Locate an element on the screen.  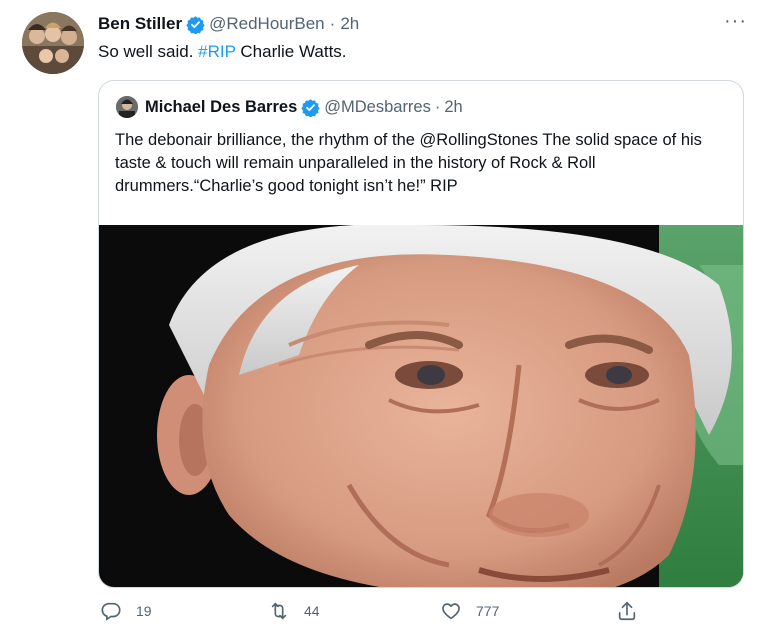
author-avatar is located at coordinates (53, 43).